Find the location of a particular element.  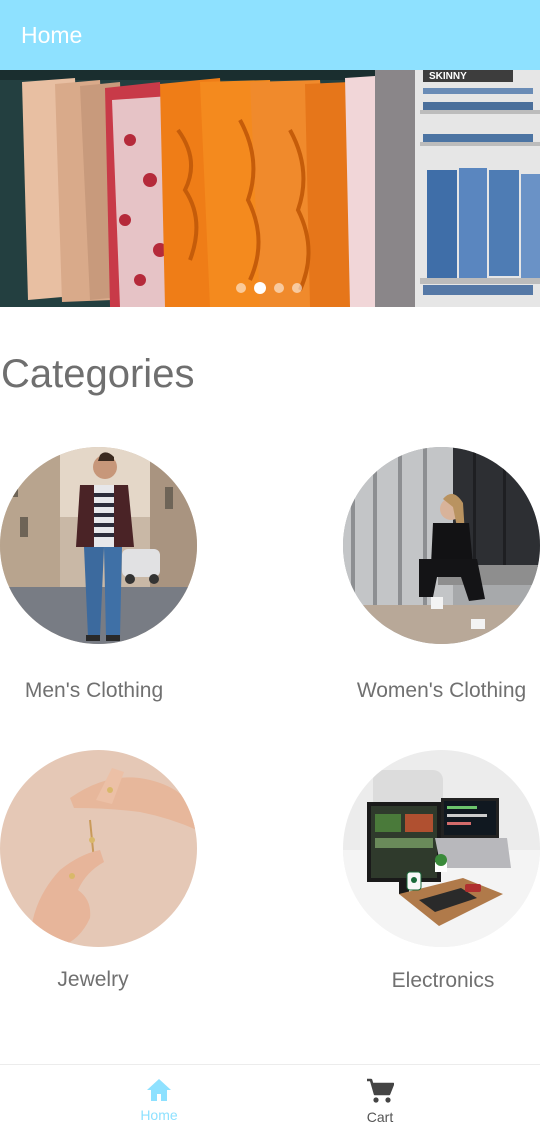

carousel-indicator is located at coordinates (269, 288).